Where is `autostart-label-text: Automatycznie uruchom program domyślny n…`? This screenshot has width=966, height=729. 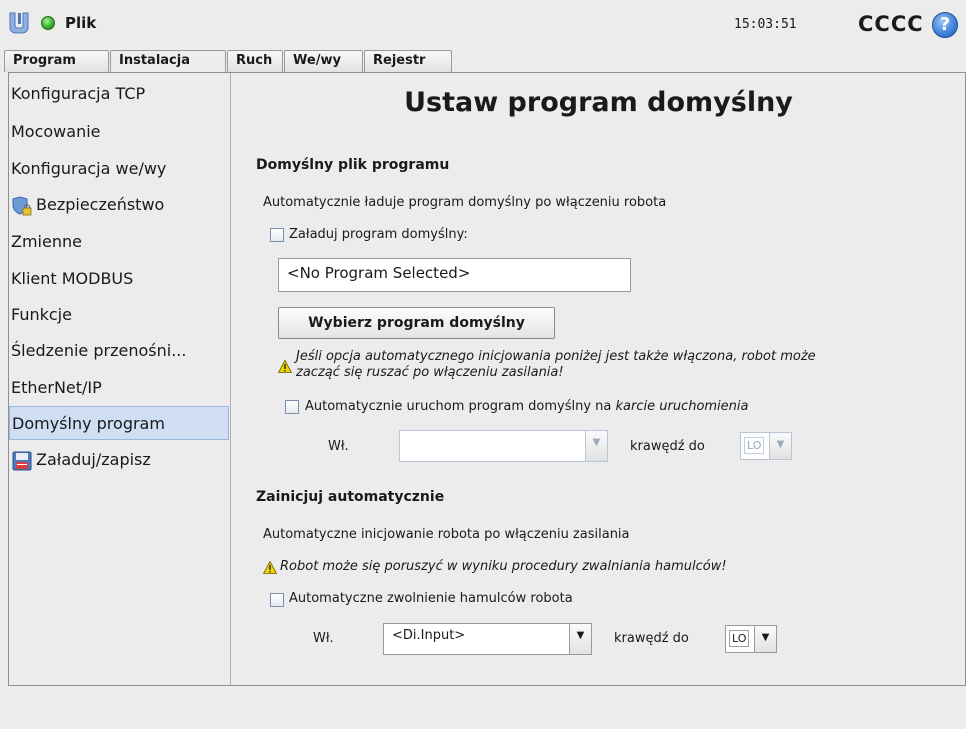
autostart-label-text: Automatycznie uruchom program domyślny n… is located at coordinates (460, 406).